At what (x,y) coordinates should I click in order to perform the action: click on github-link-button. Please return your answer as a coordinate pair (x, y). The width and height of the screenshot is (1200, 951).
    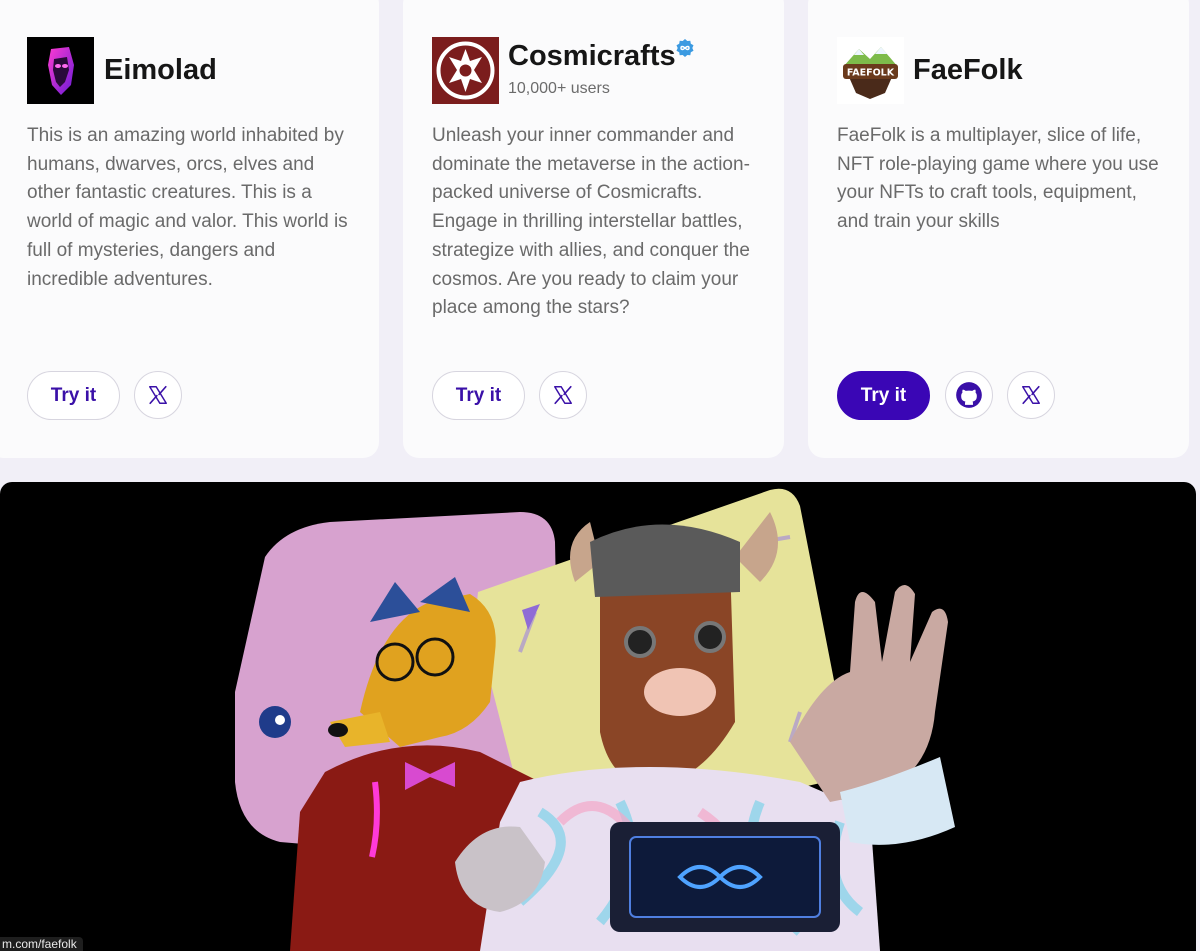
    Looking at the image, I should click on (969, 395).